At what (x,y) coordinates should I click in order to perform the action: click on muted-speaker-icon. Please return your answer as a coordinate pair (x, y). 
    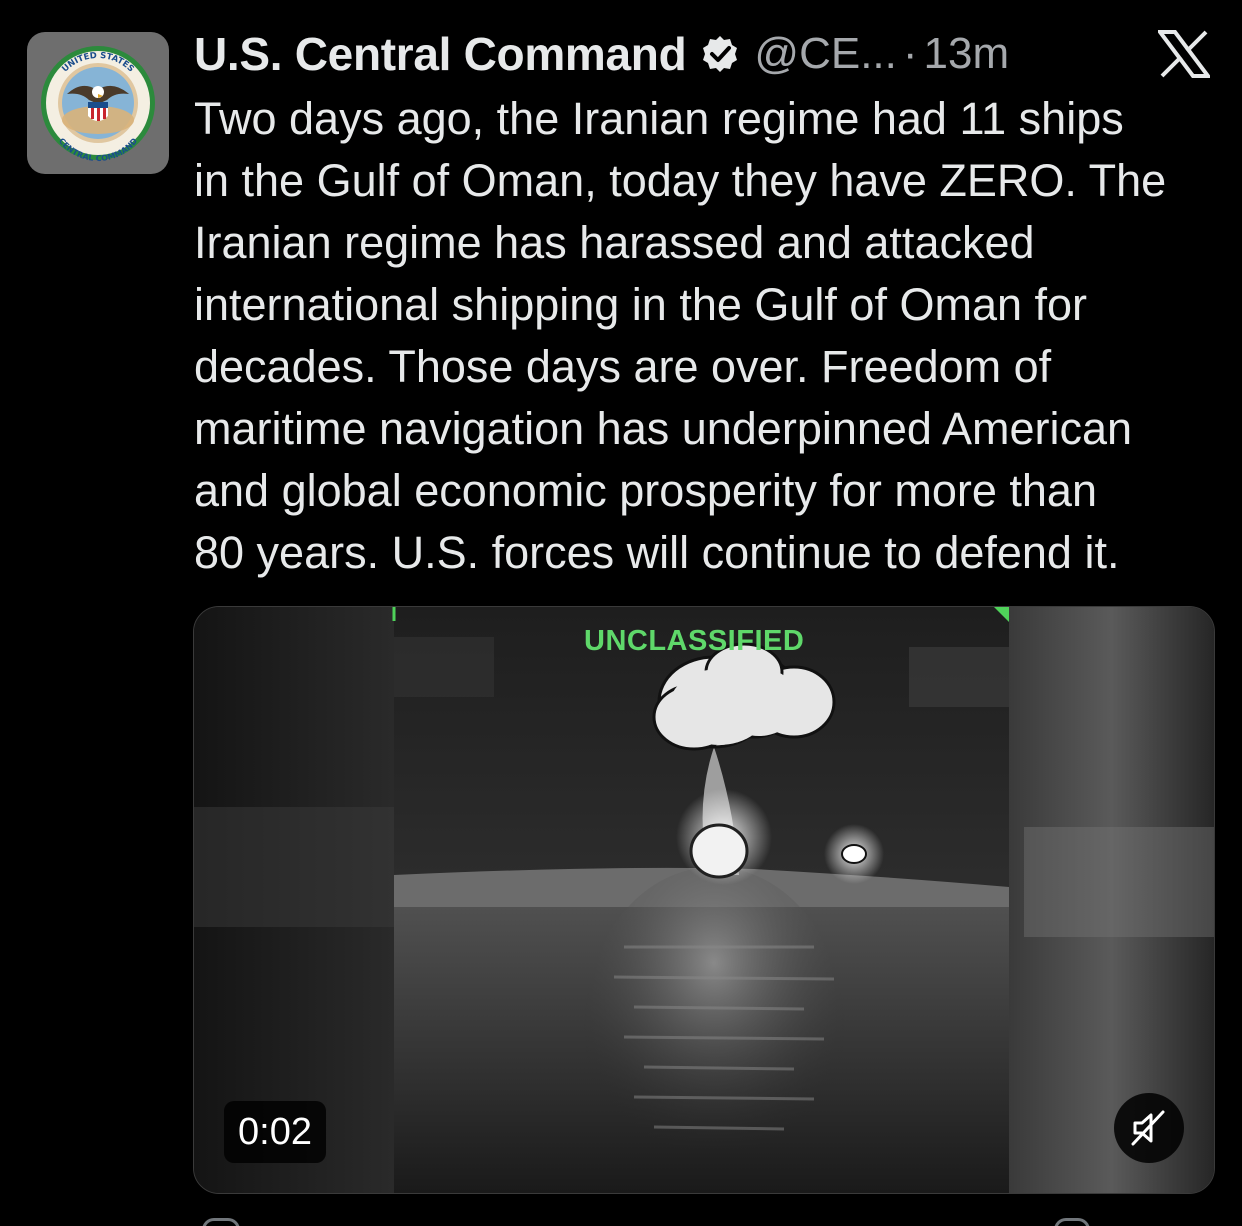
    Looking at the image, I should click on (1148, 1128).